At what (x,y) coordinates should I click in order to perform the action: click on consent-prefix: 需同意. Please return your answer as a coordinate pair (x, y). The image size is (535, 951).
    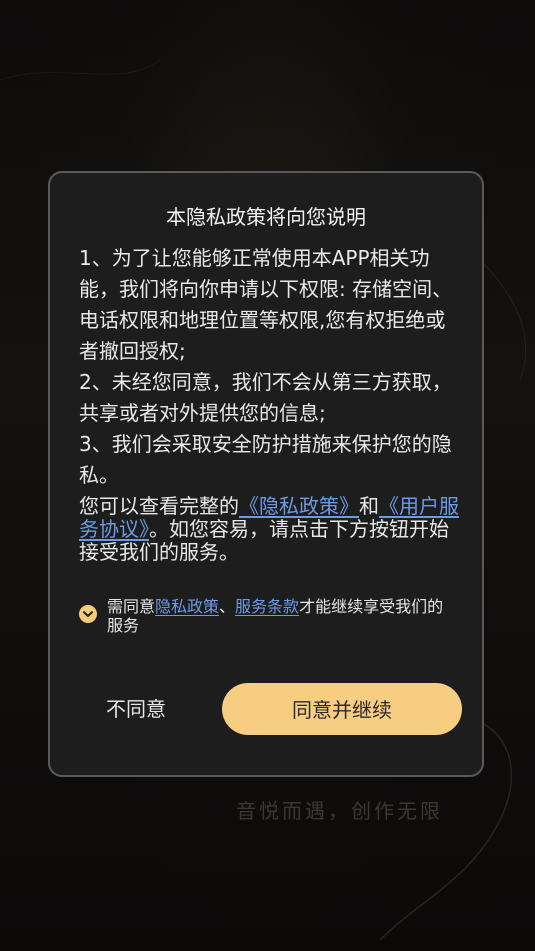
    Looking at the image, I should click on (131, 606).